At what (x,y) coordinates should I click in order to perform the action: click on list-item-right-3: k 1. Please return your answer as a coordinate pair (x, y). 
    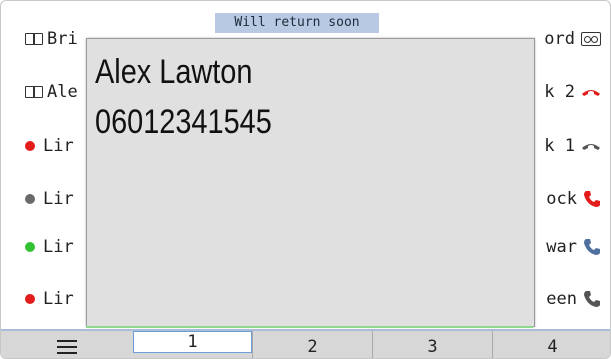
    Looking at the image, I should click on (566, 146).